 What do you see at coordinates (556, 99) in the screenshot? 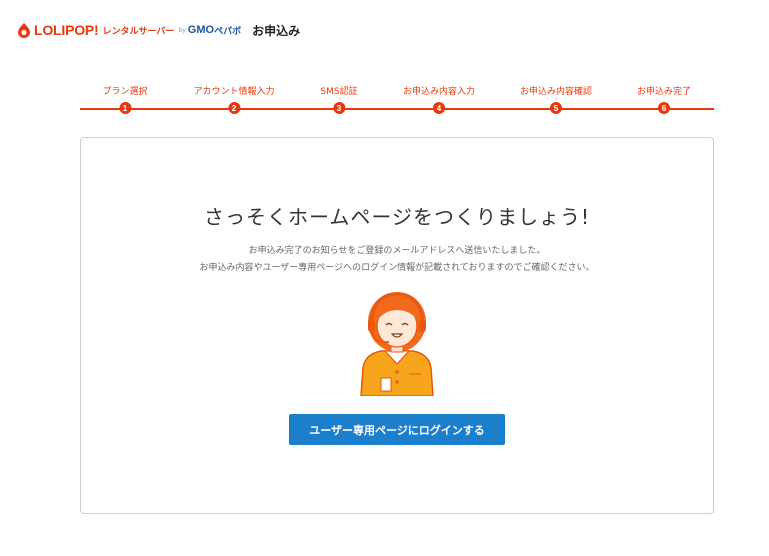
I see `step-5: お申込み内容確認 5` at bounding box center [556, 99].